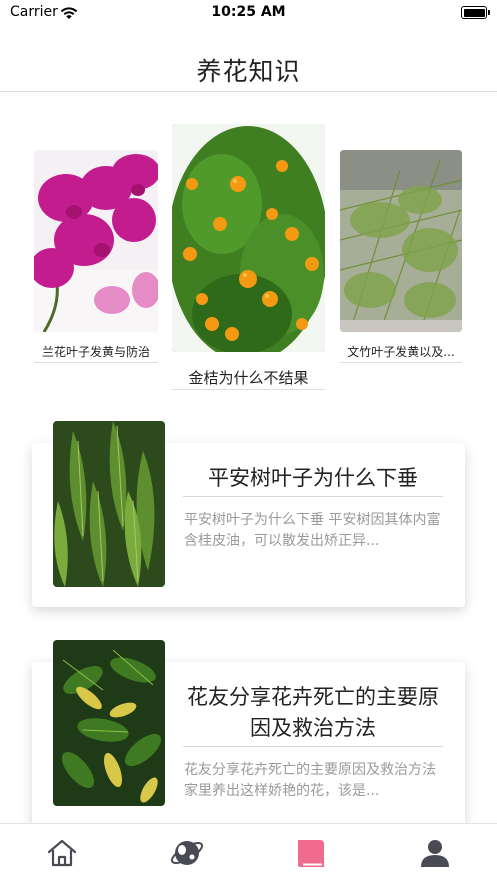 The width and height of the screenshot is (497, 883). I want to click on clock: 10:25 AM, so click(248, 12).